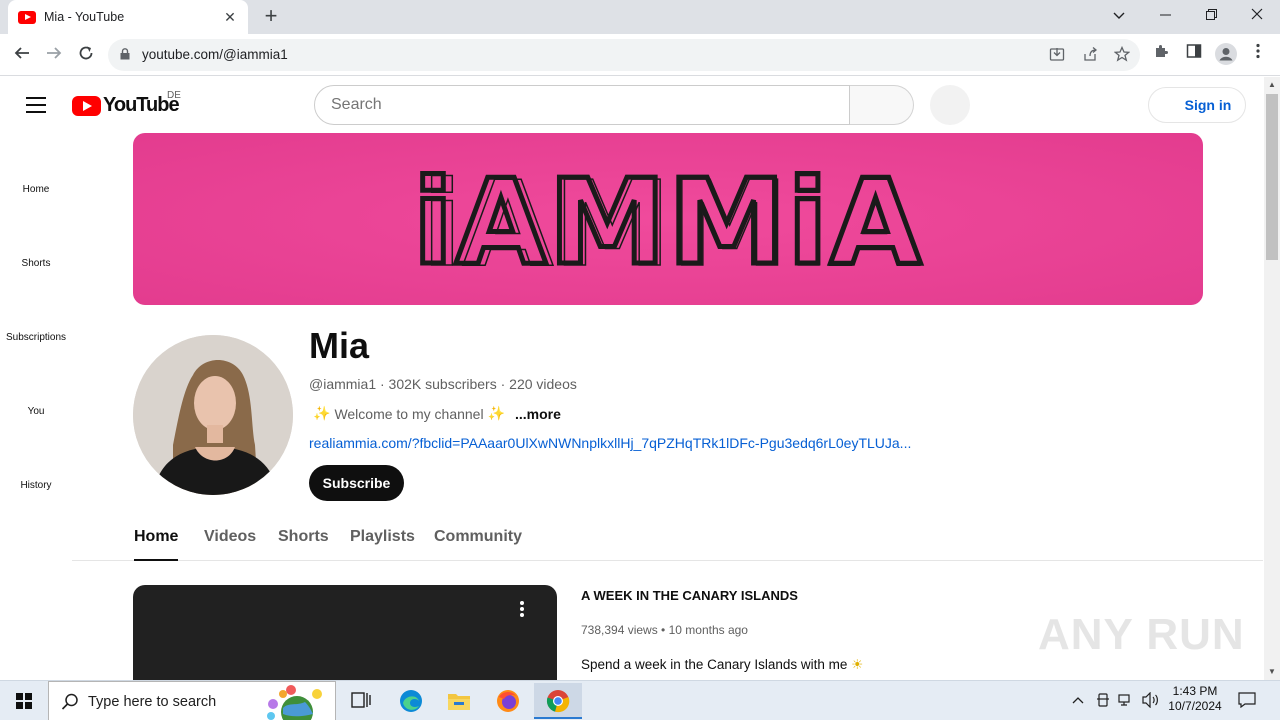 The image size is (1280, 720). What do you see at coordinates (1151, 701) in the screenshot?
I see `volume-icon` at bounding box center [1151, 701].